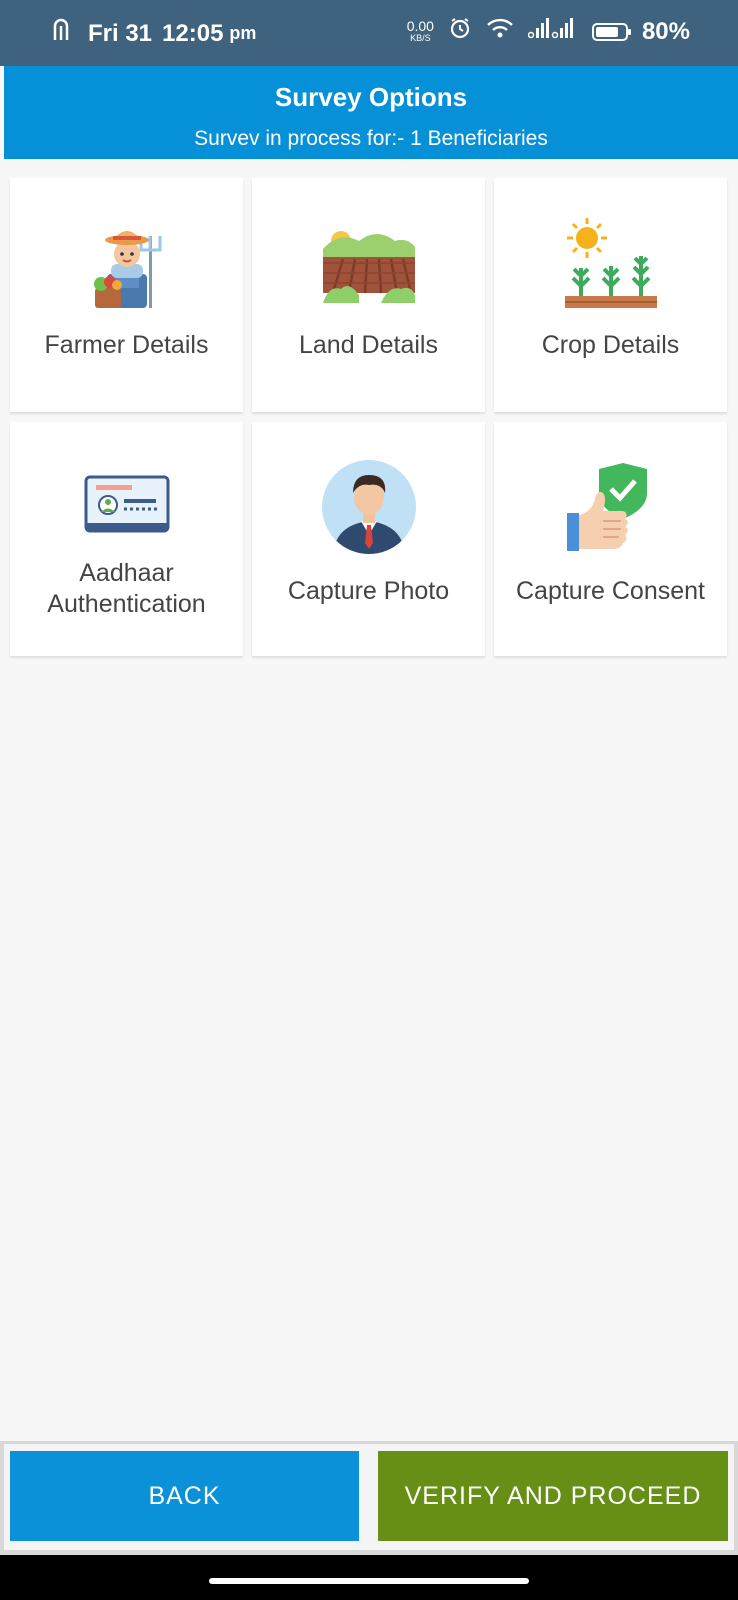 This screenshot has width=738, height=1600. I want to click on status-right: 0.00 KB/S 80%, so click(548, 31).